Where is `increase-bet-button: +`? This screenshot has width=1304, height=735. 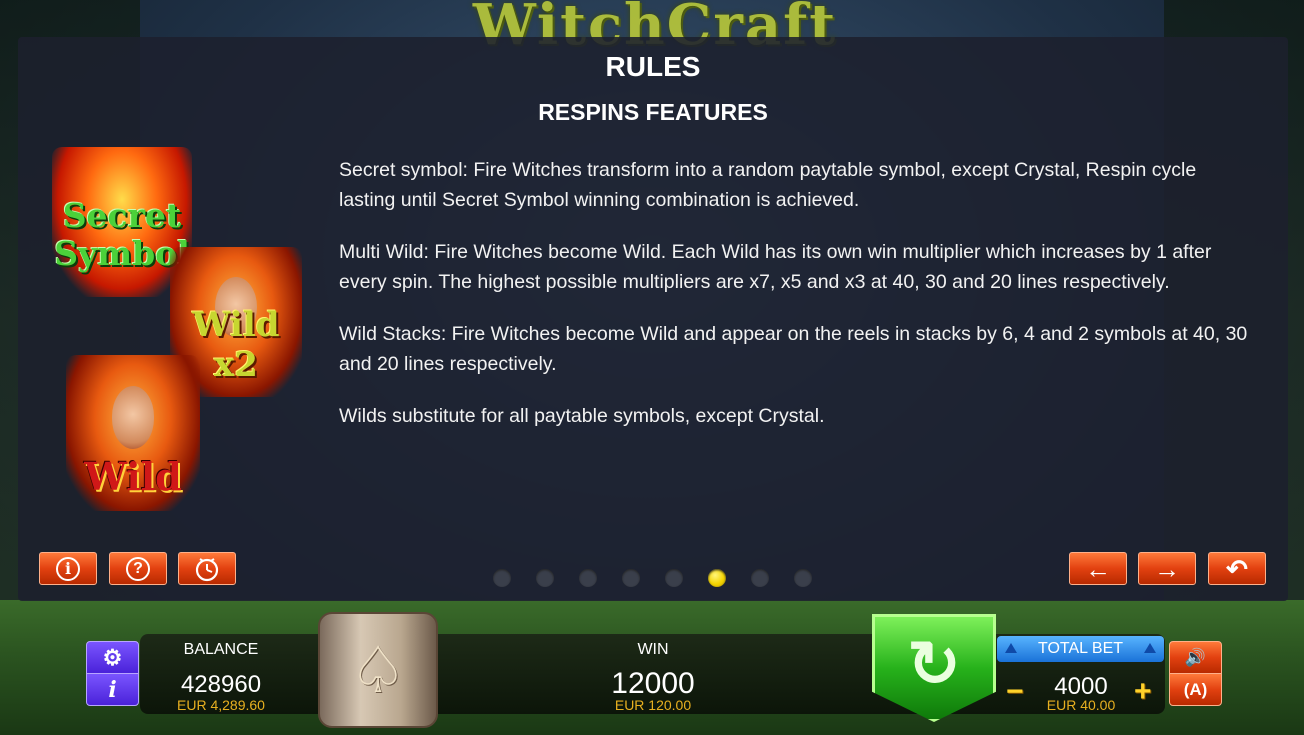
increase-bet-button: + is located at coordinates (1143, 692).